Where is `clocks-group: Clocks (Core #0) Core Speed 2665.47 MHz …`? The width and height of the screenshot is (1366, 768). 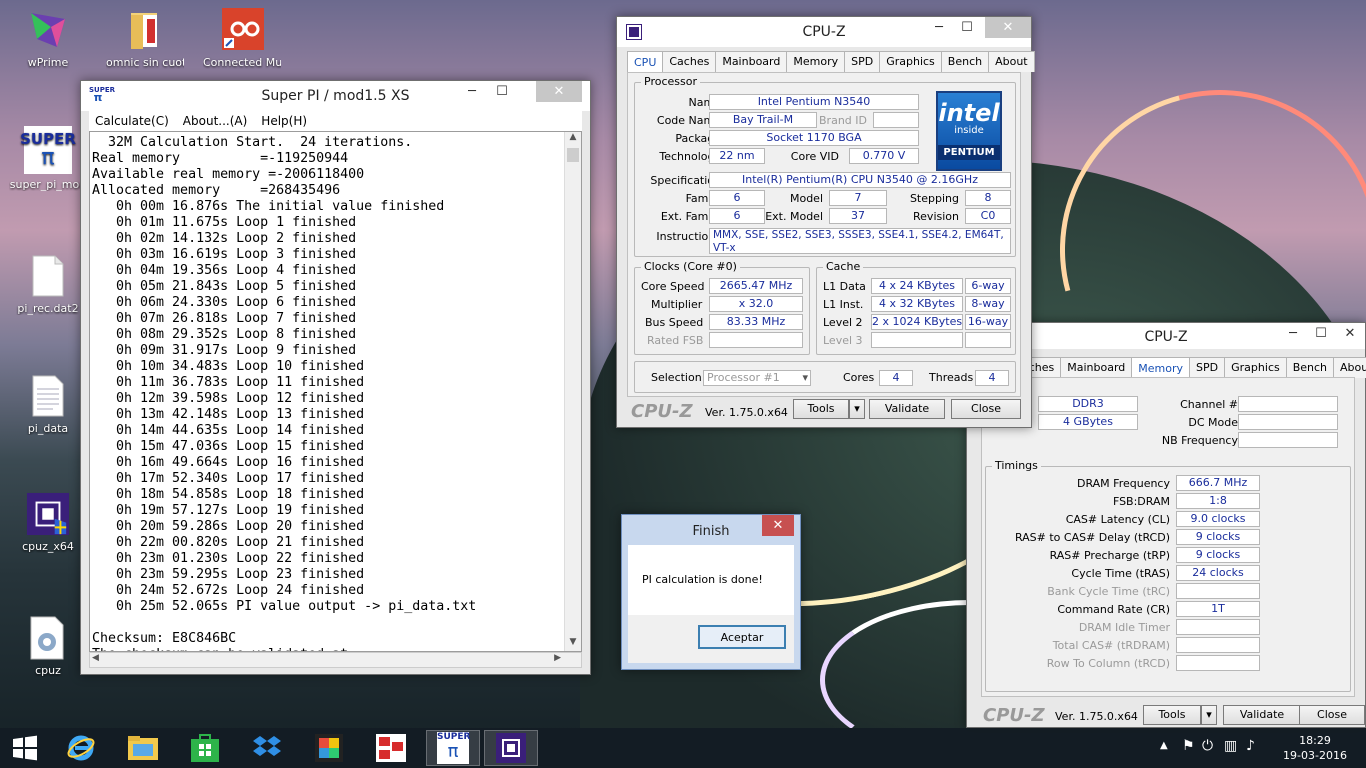 clocks-group: Clocks (Core #0) Core Speed 2665.47 MHz … is located at coordinates (722, 307).